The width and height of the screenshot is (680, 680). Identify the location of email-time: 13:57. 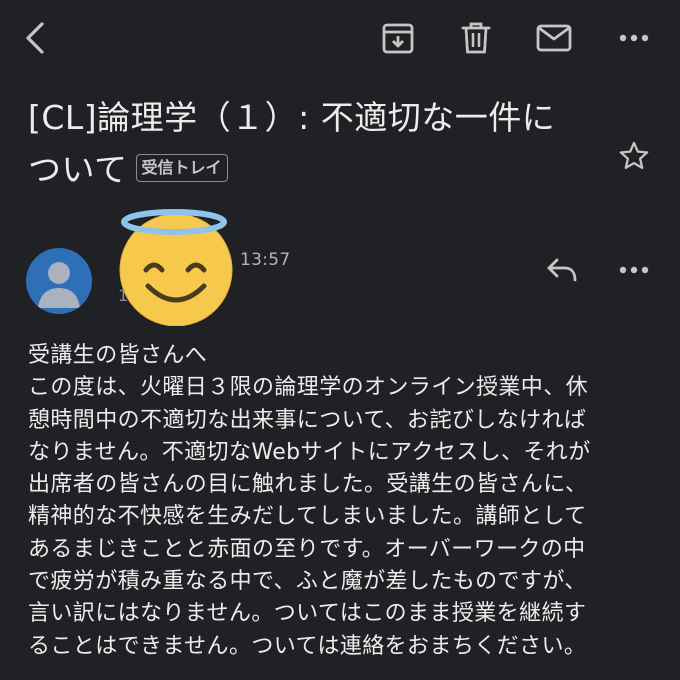
(265, 260).